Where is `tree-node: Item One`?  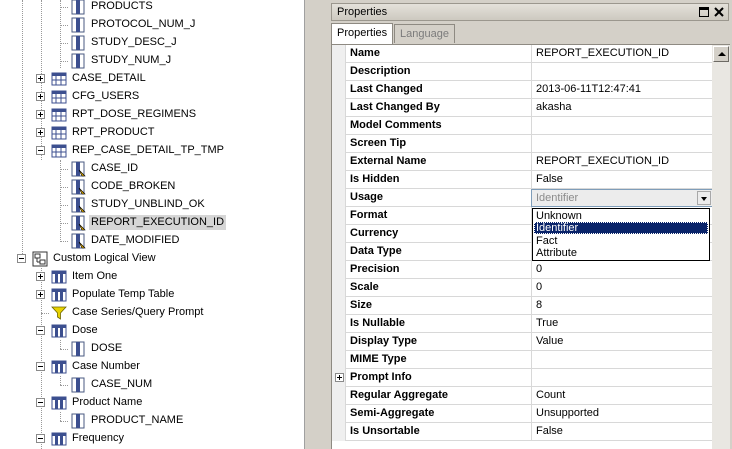
tree-node: Item One is located at coordinates (152, 277).